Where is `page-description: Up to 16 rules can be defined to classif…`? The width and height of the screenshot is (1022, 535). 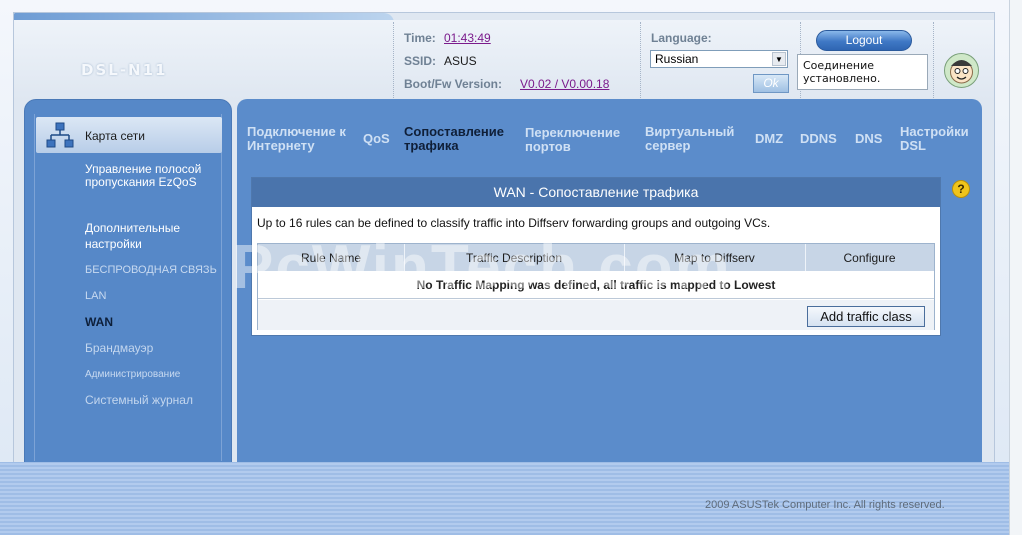 page-description: Up to 16 rules can be defined to classif… is located at coordinates (514, 223).